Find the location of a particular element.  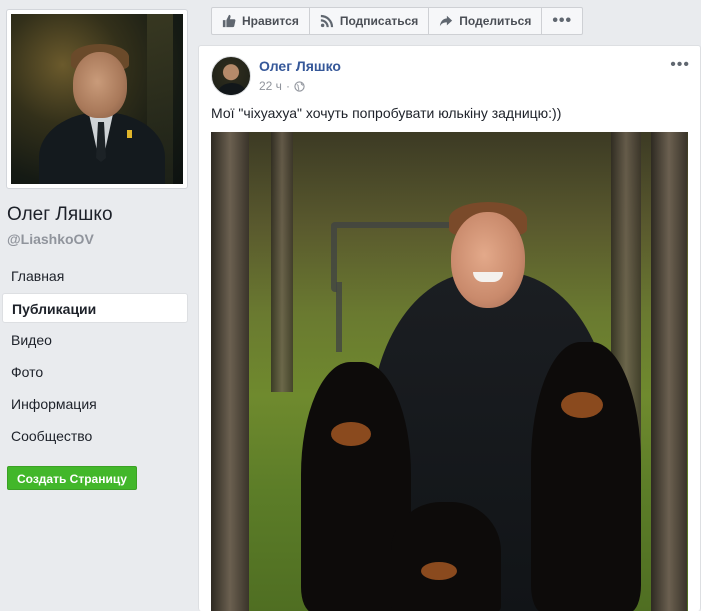

more-actions-button: ••• is located at coordinates (562, 21).